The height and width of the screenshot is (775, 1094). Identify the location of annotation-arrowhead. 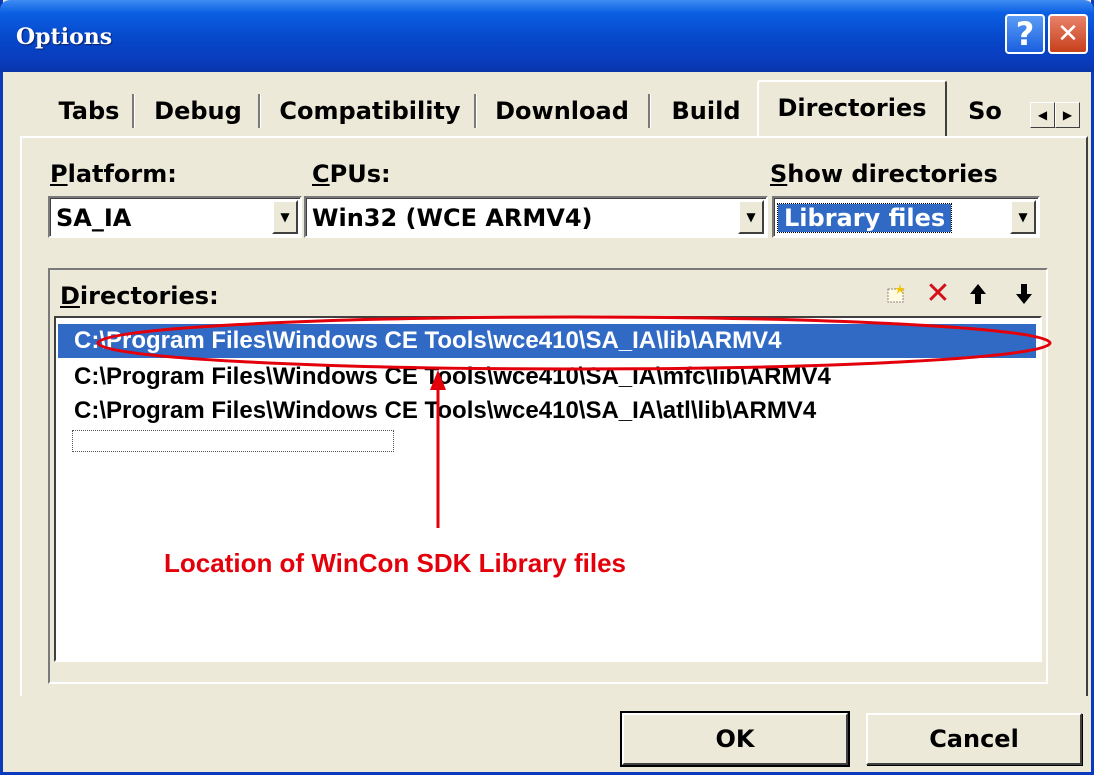
(438, 380).